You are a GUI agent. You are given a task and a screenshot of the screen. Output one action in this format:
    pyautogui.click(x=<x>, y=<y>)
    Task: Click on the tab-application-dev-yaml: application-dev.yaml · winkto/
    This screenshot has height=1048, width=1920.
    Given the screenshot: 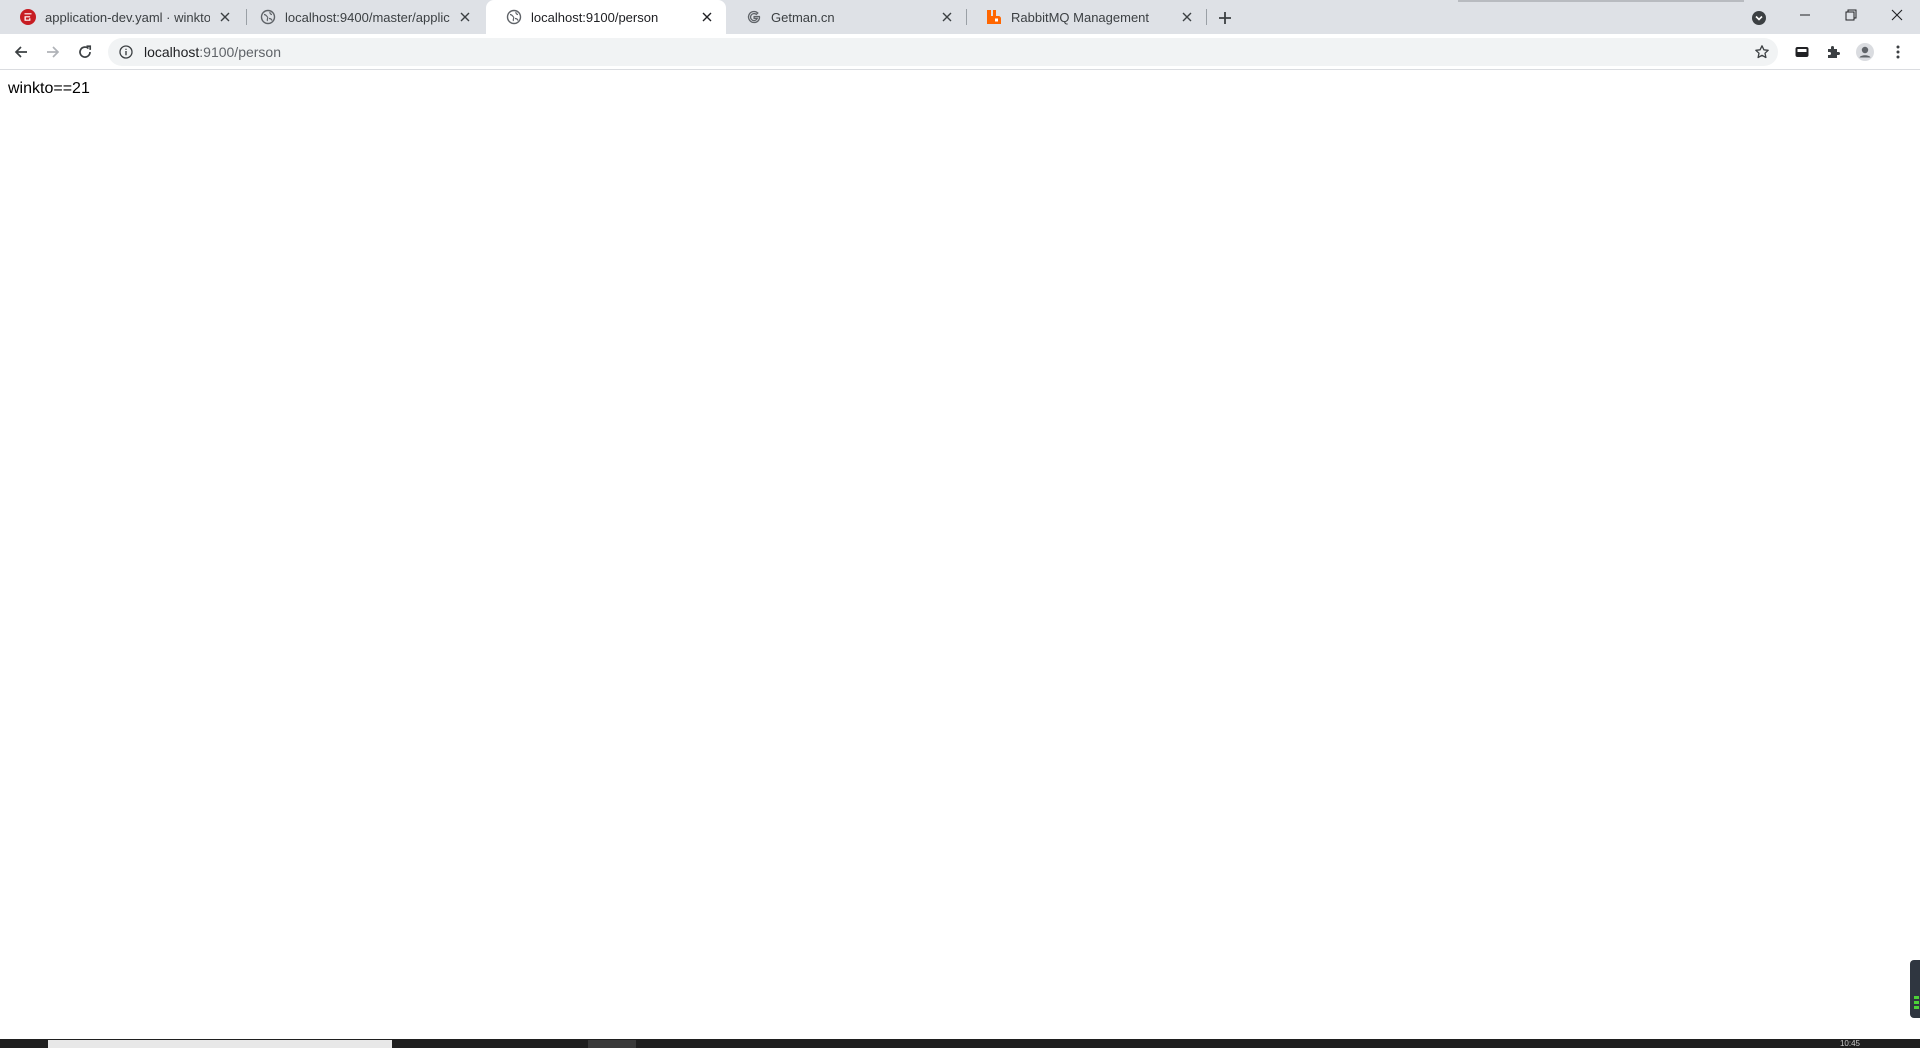 What is the action you would take?
    pyautogui.click(x=122, y=17)
    